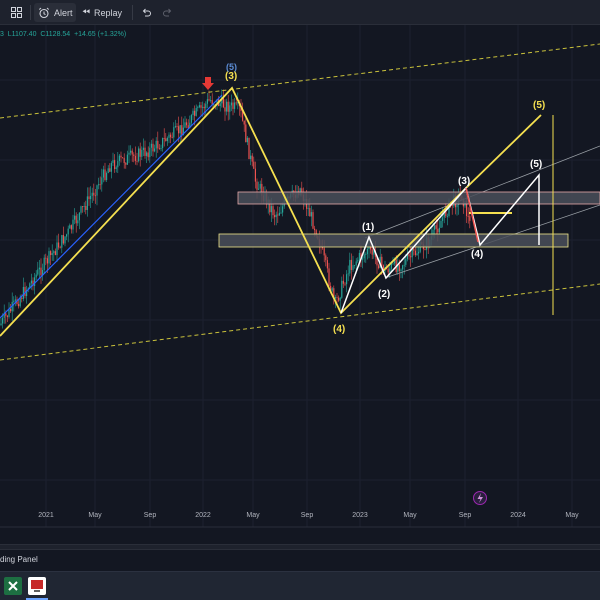 This screenshot has width=600, height=600. Describe the element at coordinates (132, 12) in the screenshot. I see `toolbar-divider` at that location.